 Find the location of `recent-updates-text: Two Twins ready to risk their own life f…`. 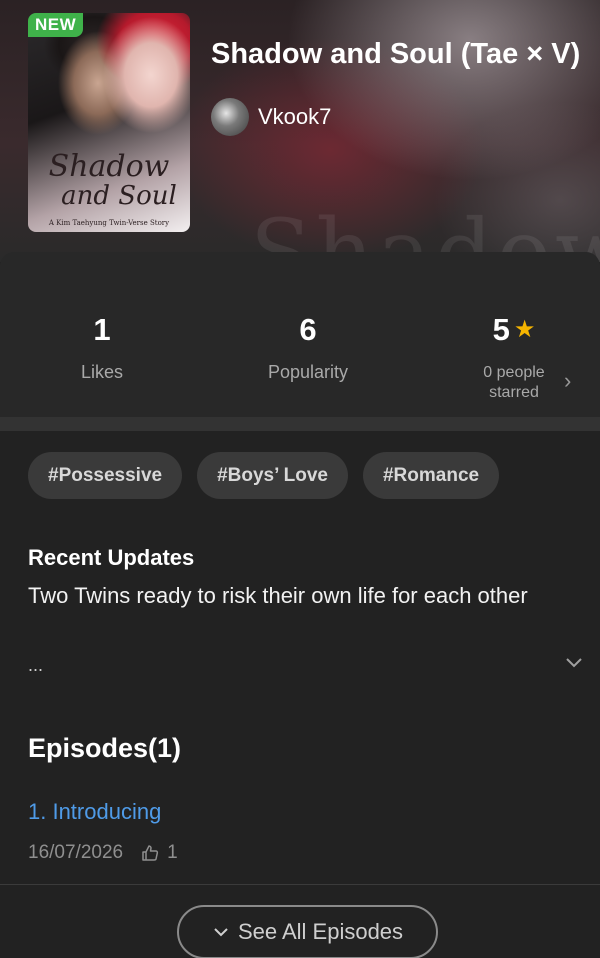

recent-updates-text: Two Twins ready to risk their own life f… is located at coordinates (278, 595).